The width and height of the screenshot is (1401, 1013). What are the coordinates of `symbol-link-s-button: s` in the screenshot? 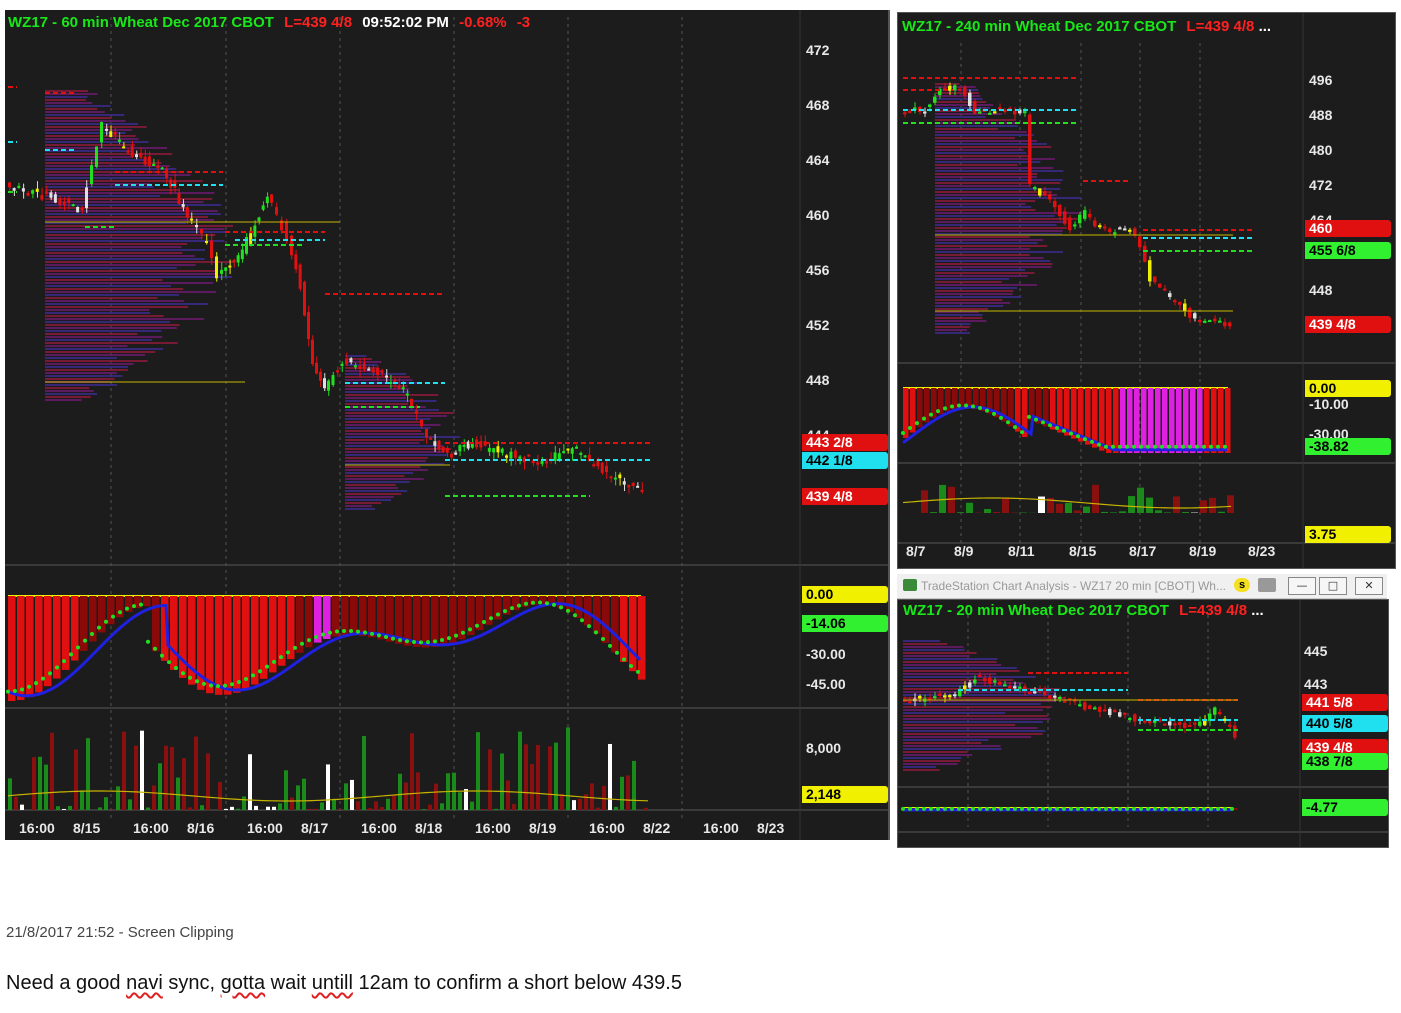 It's located at (1242, 585).